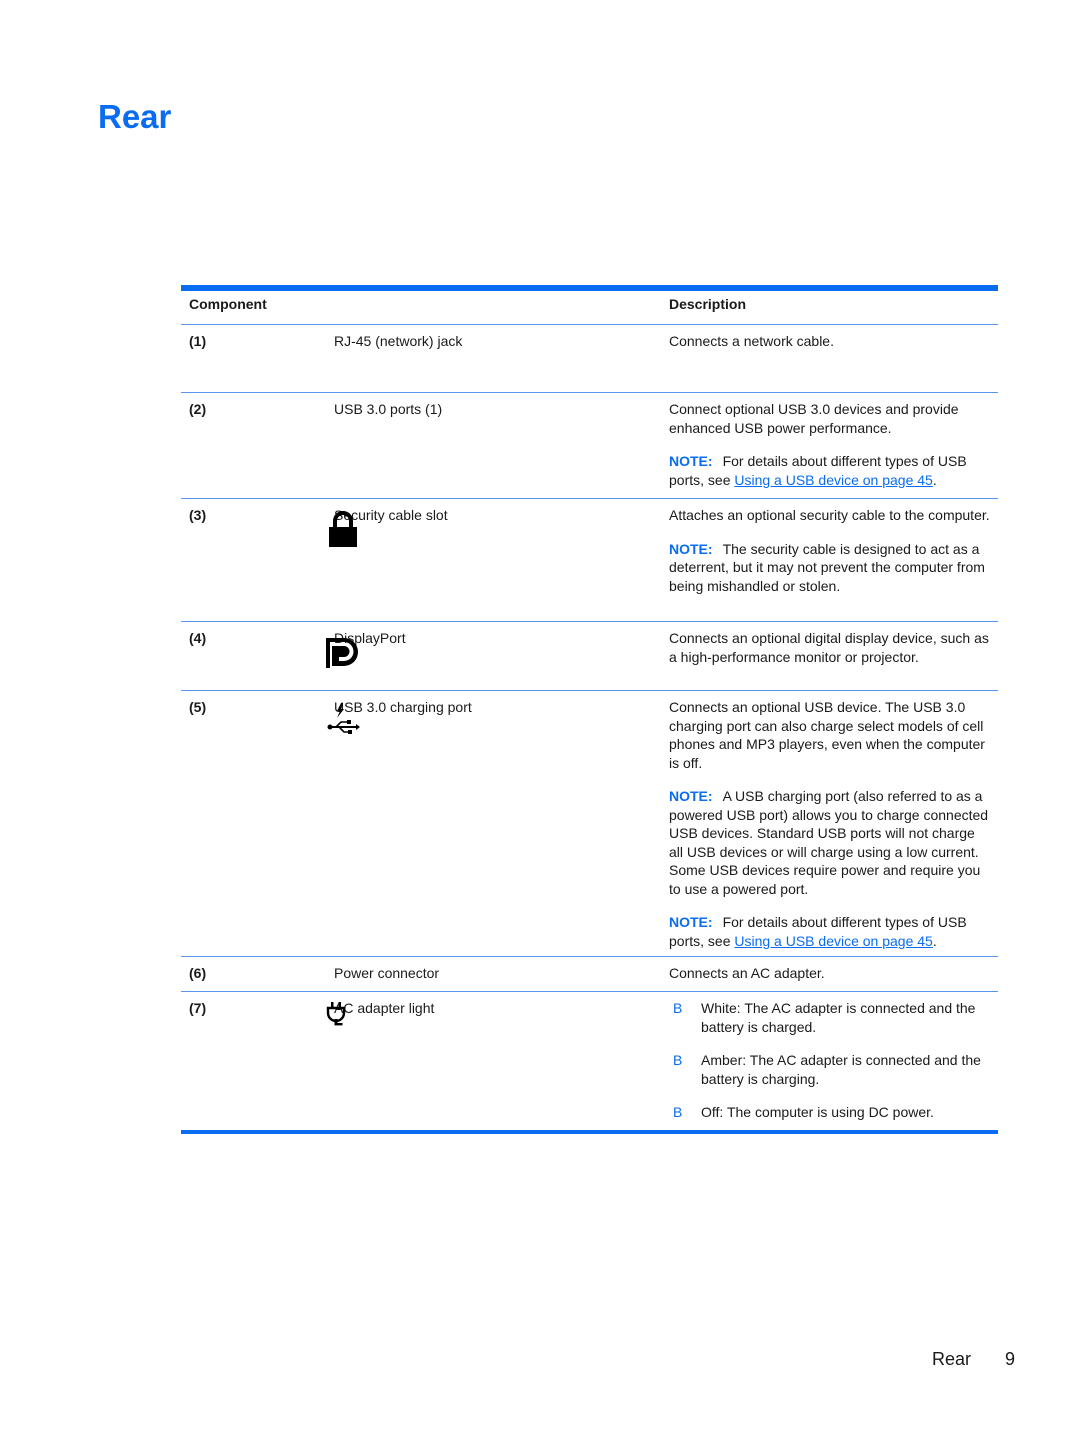  I want to click on component-name: RJ-45 (network) jack, so click(398, 341).